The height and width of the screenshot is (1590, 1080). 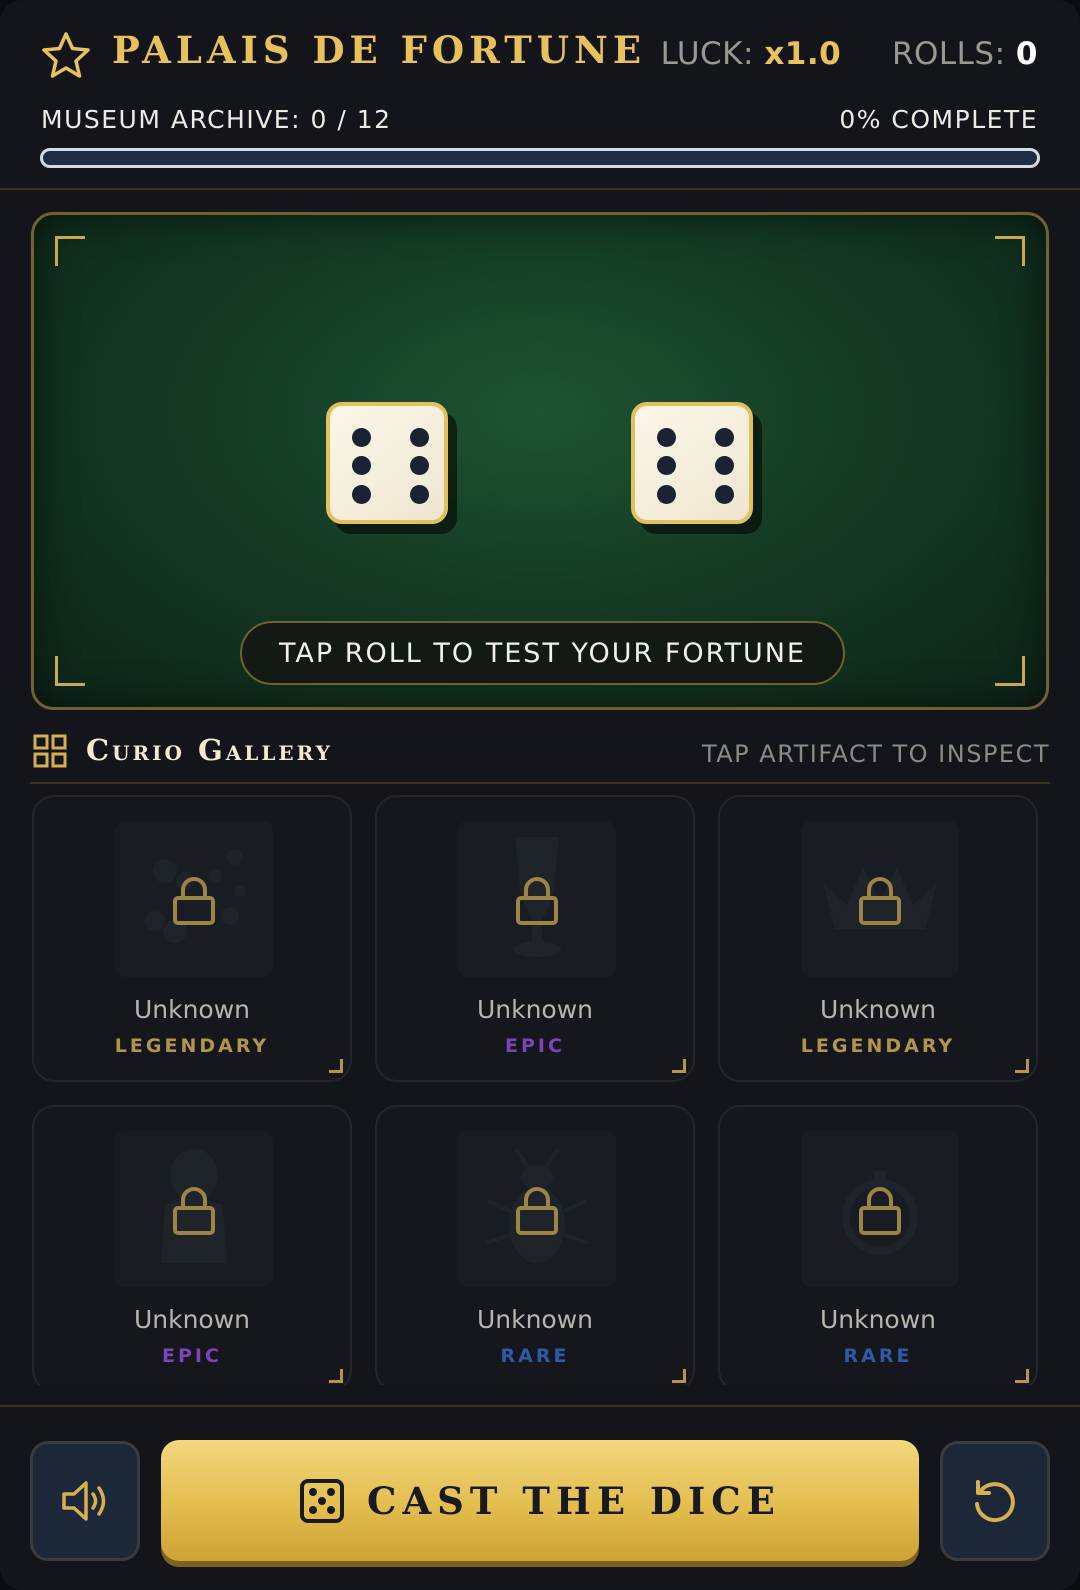 What do you see at coordinates (803, 54) in the screenshot?
I see `luck-value: x1.0` at bounding box center [803, 54].